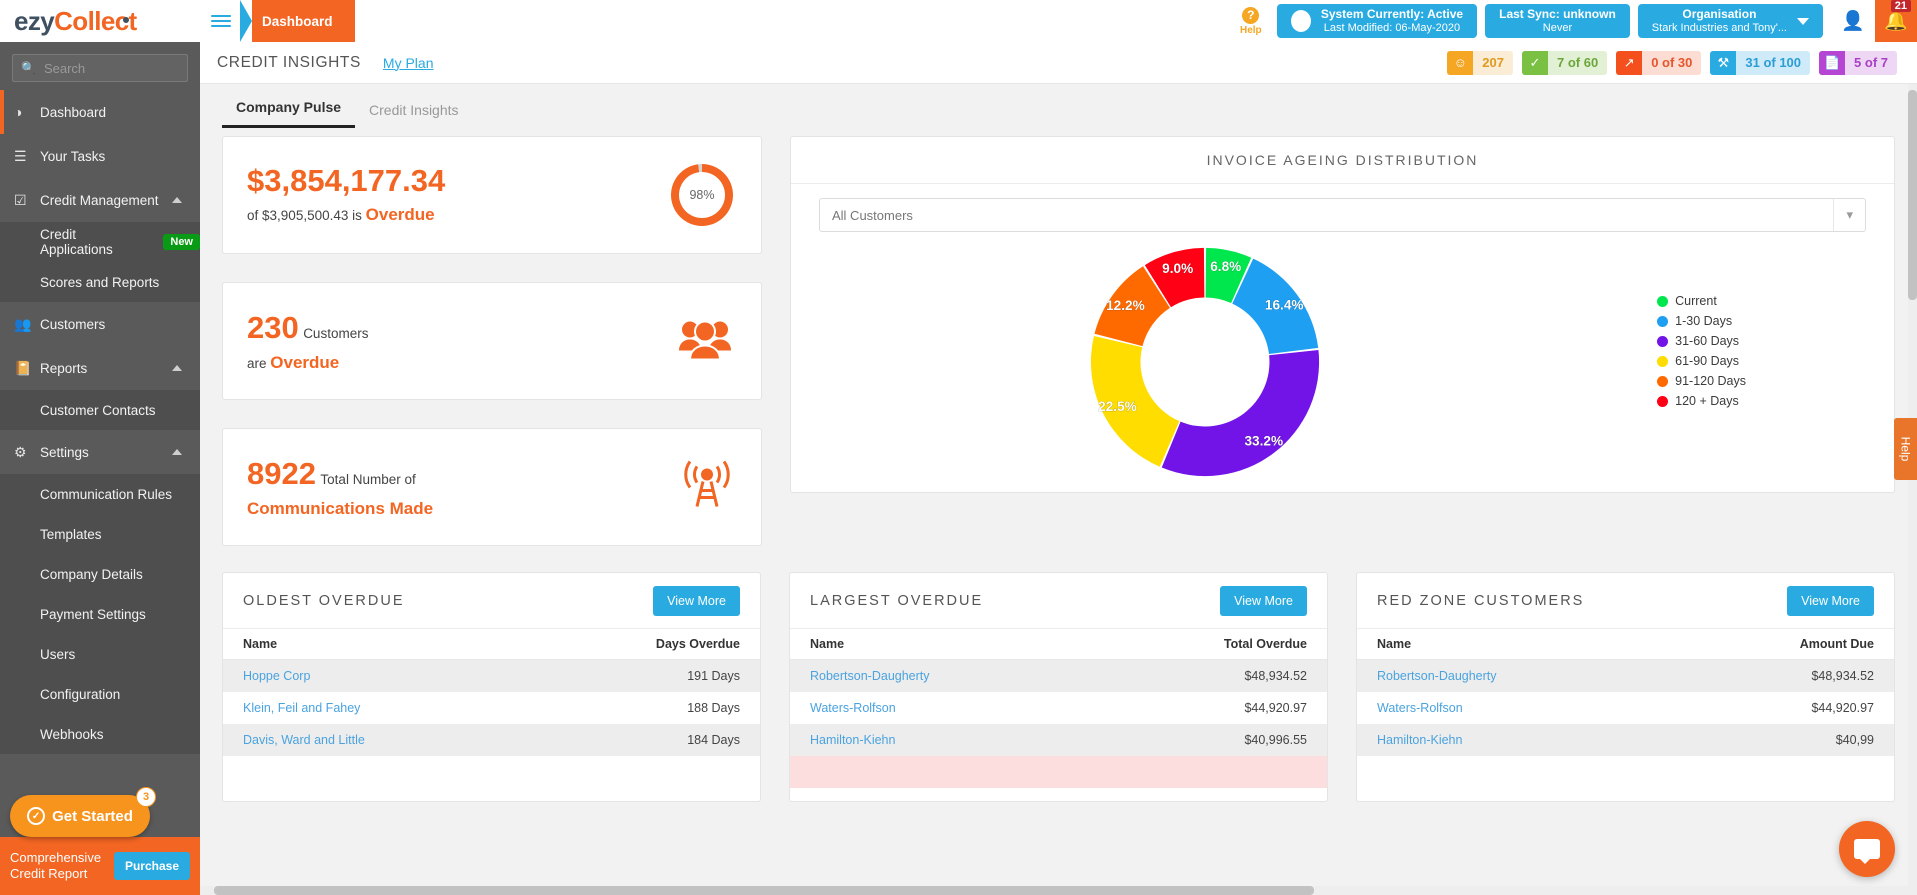 This screenshot has height=895, width=1917. What do you see at coordinates (56, 858) in the screenshot?
I see `promo-line1: Comprehensive` at bounding box center [56, 858].